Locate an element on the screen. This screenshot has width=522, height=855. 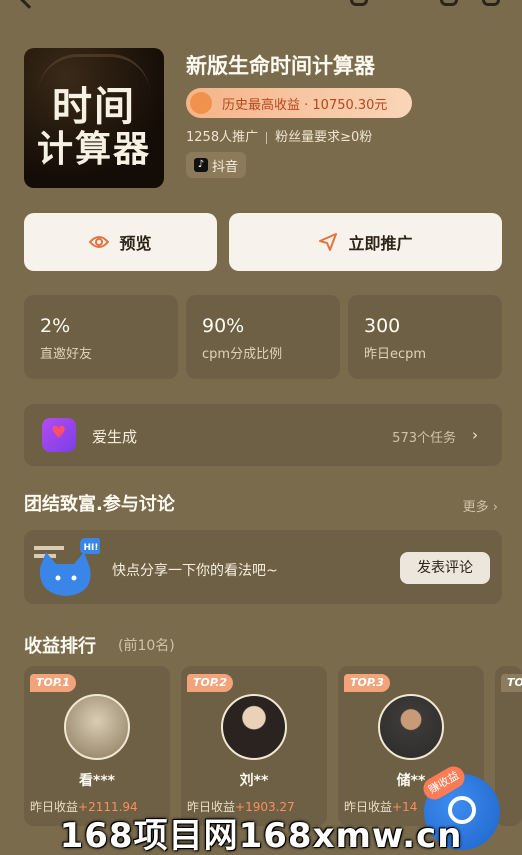
promote-label: 立即推广 is located at coordinates (380, 243).